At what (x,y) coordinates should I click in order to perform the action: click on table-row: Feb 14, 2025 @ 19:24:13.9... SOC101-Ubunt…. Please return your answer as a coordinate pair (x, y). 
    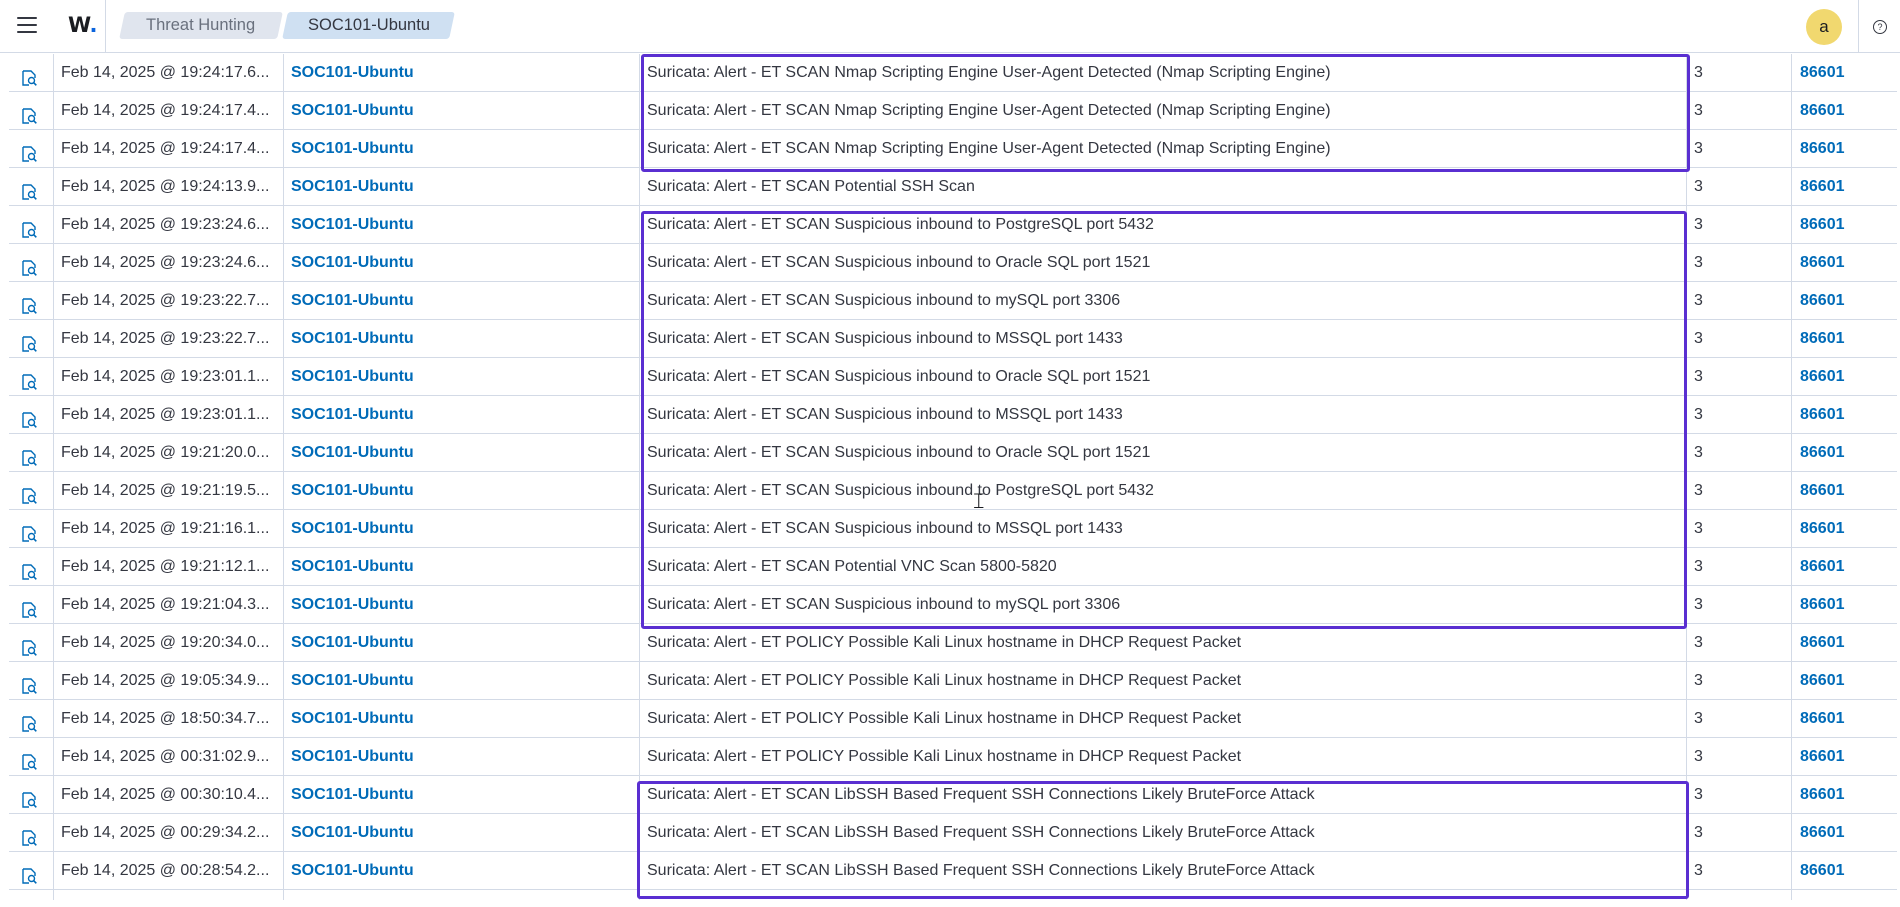
    Looking at the image, I should click on (953, 187).